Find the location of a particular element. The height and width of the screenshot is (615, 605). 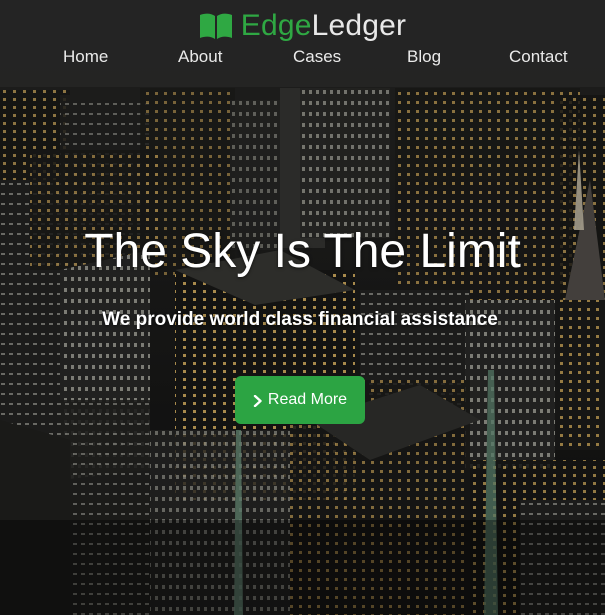

nav-item-about: About is located at coordinates (200, 57).